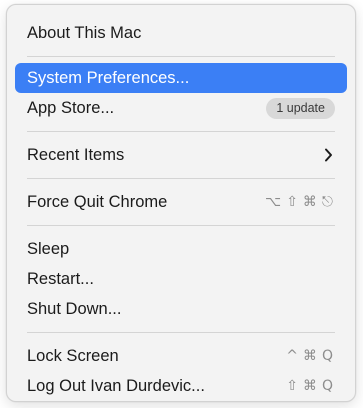 Image resolution: width=363 pixels, height=408 pixels. What do you see at coordinates (181, 108) in the screenshot?
I see `menu-item-app-store: App Store... 1 update` at bounding box center [181, 108].